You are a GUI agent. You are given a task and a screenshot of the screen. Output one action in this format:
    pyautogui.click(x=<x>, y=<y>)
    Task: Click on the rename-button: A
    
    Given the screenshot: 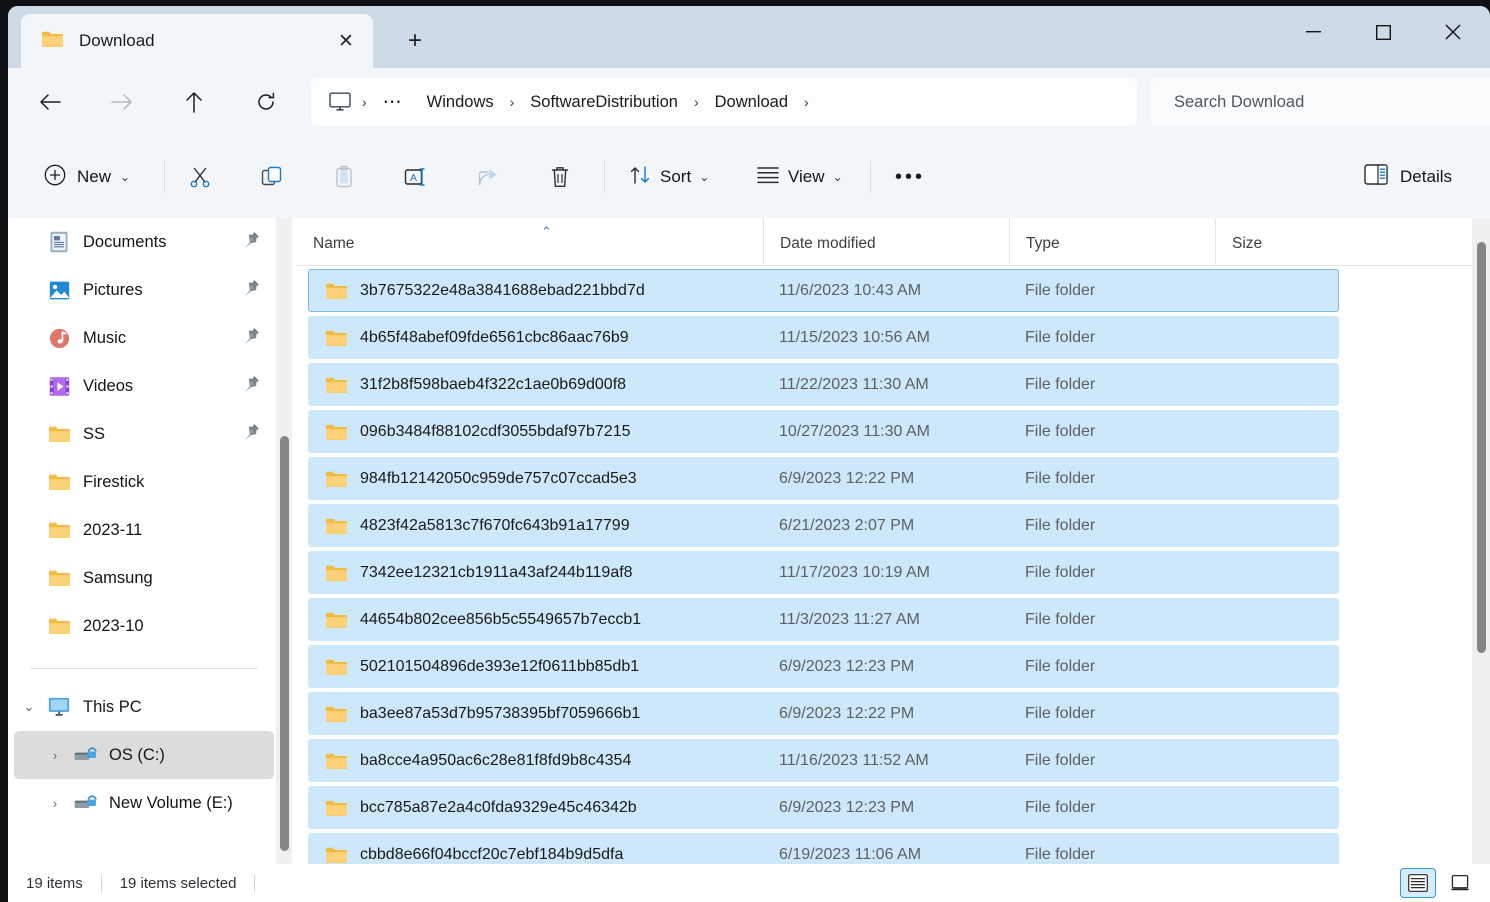 What is the action you would take?
    pyautogui.click(x=416, y=177)
    